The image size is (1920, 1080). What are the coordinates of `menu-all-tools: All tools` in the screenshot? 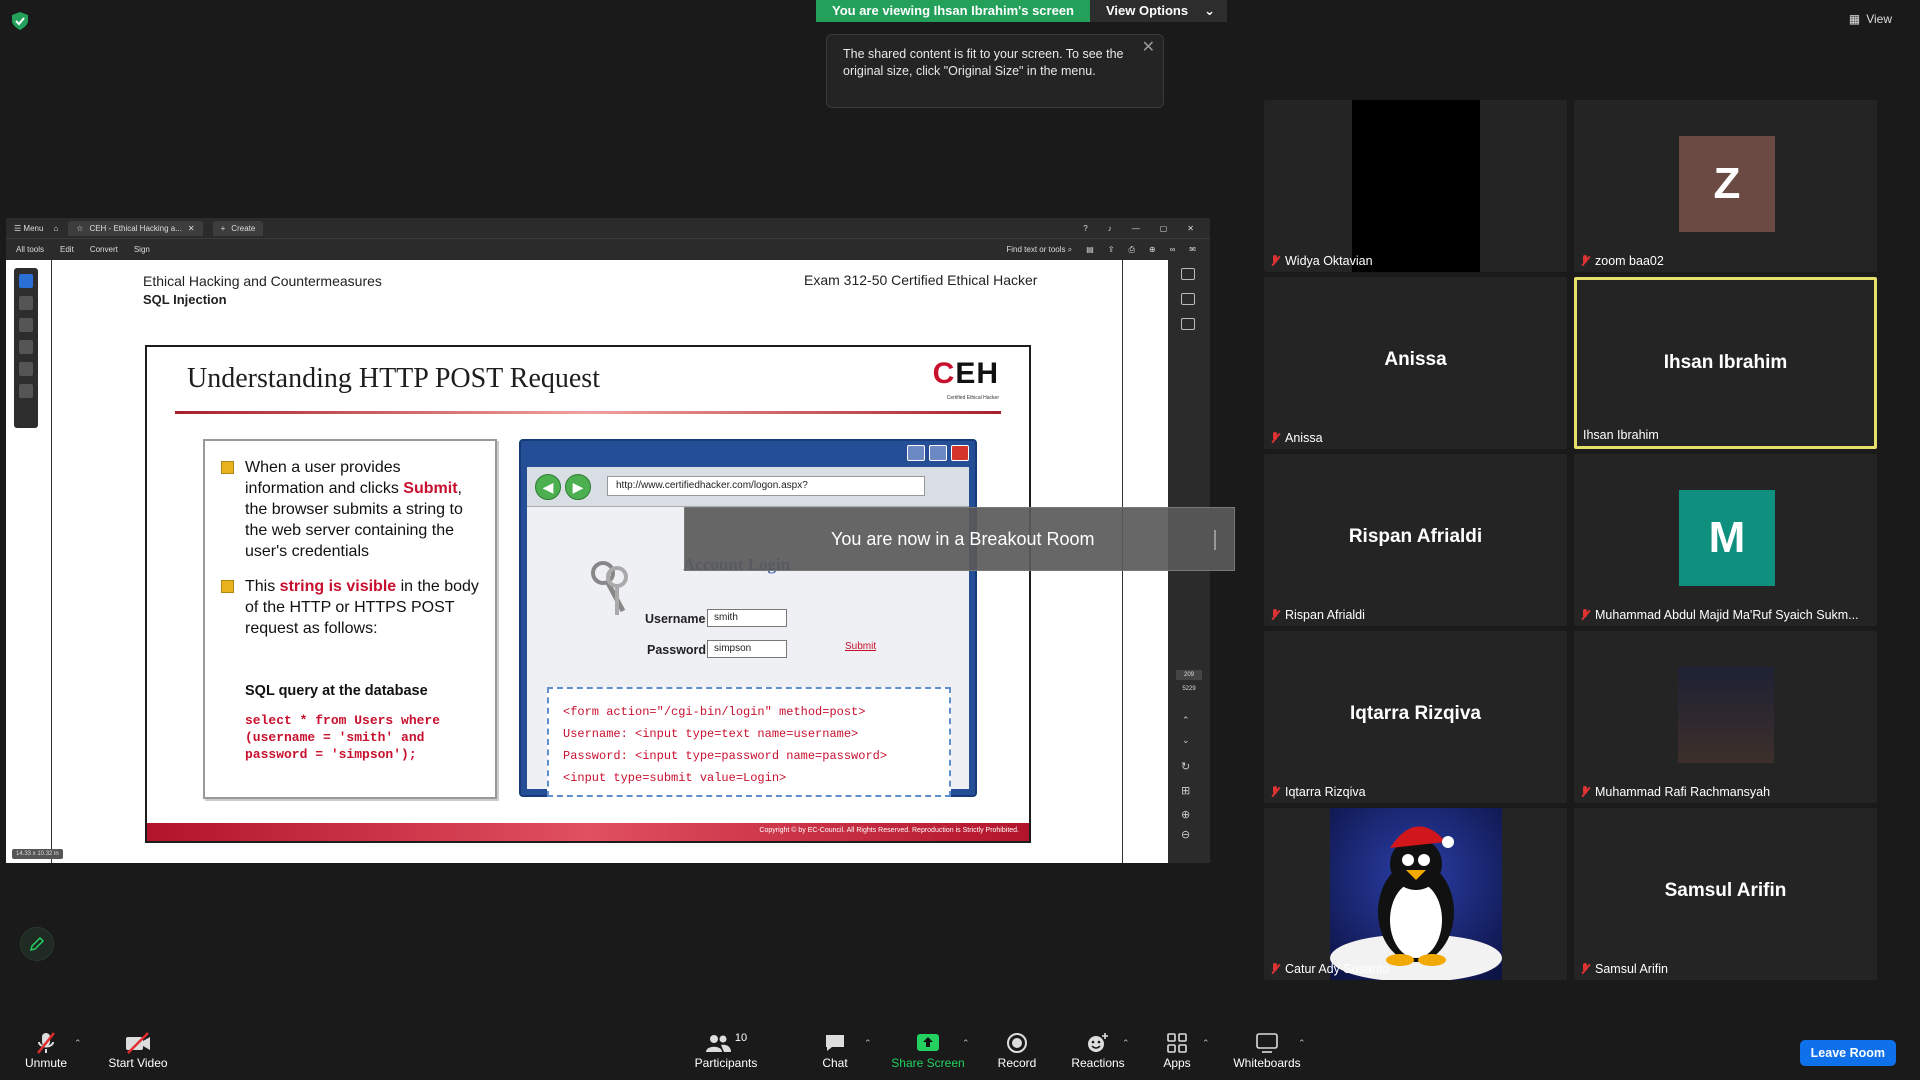 It's located at (30, 249).